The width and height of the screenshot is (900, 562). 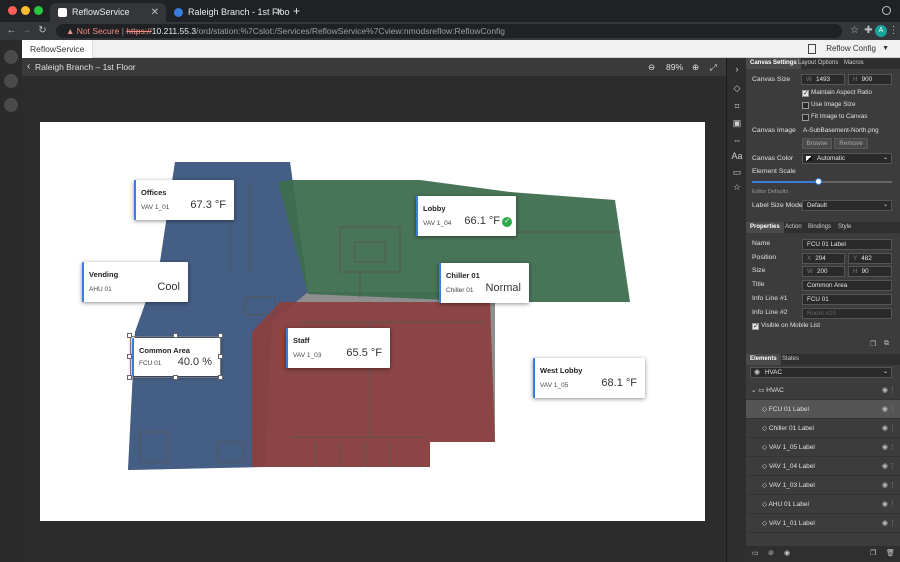 What do you see at coordinates (851, 143) in the screenshot?
I see `remove-button: Remove` at bounding box center [851, 143].